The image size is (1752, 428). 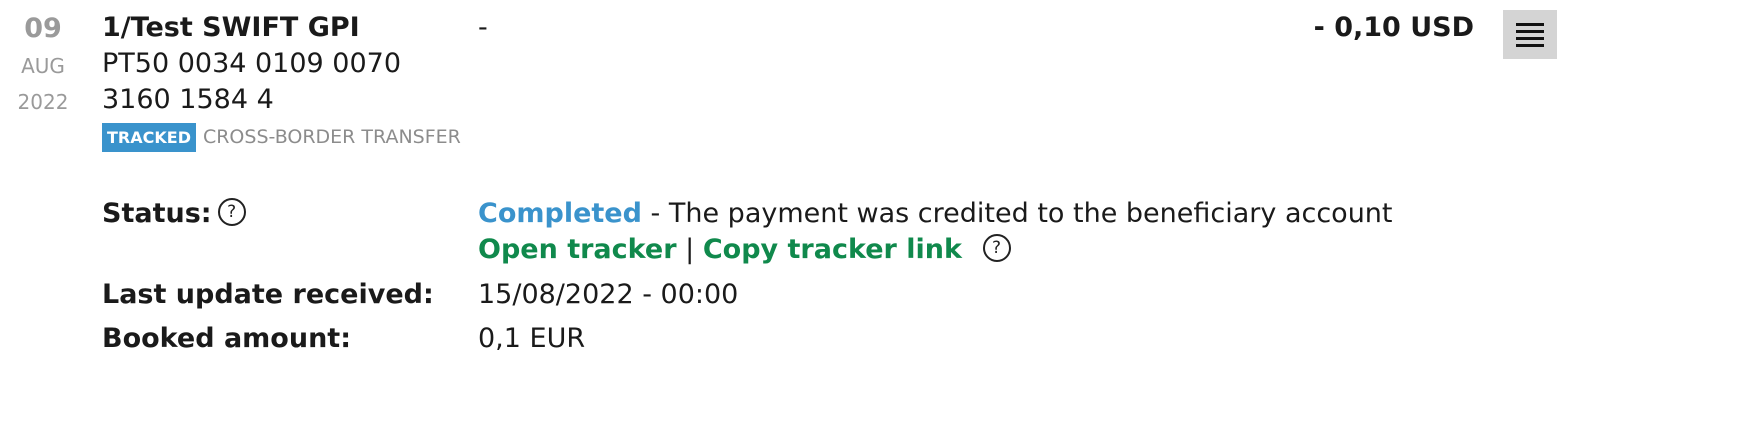 I want to click on booked-amount-label: Booked amount:, so click(x=226, y=338).